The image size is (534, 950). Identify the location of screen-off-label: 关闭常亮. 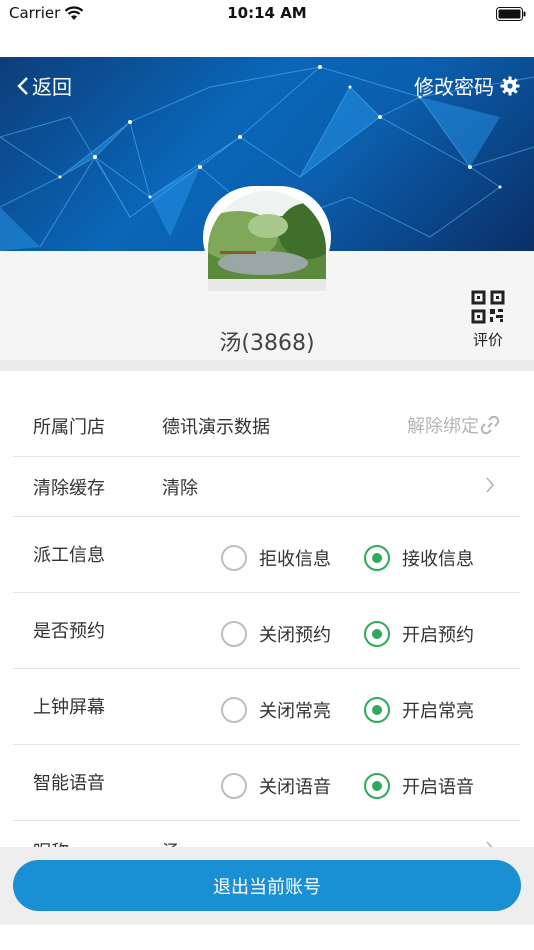
(295, 711).